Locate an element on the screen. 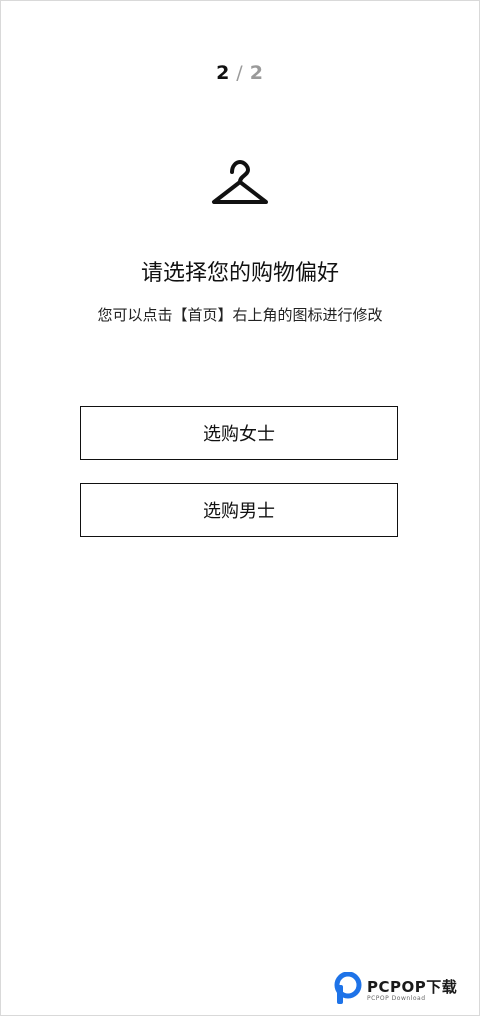 This screenshot has width=480, height=1016. watermark: PCPOP下载 PCPOP Download is located at coordinates (406, 990).